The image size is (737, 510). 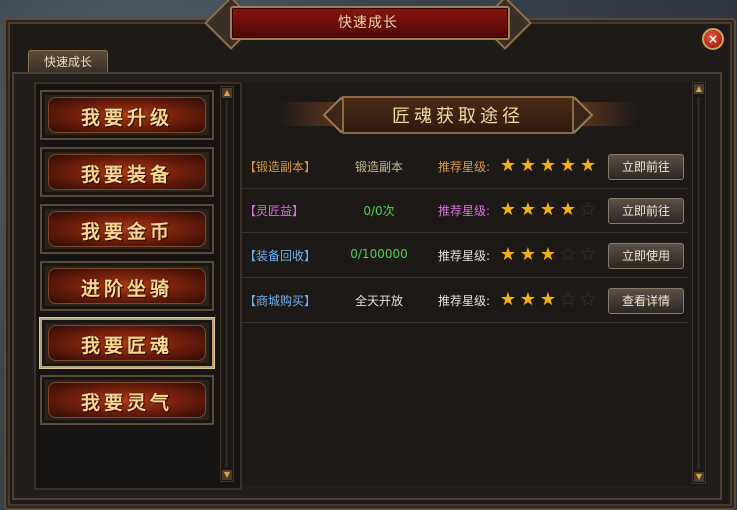 What do you see at coordinates (646, 256) in the screenshot?
I see `row-action-button: 立即使用` at bounding box center [646, 256].